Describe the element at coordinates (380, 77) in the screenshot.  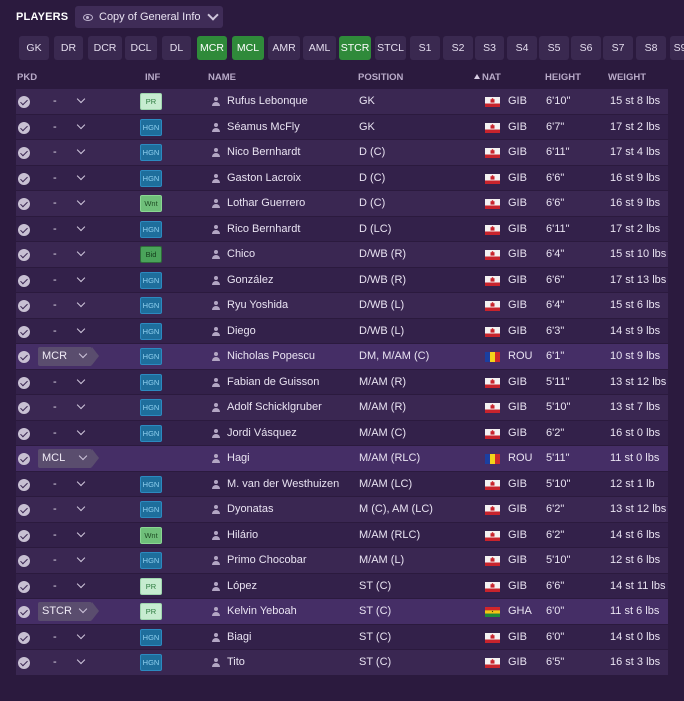
I see `column-header-position: POSITION` at that location.